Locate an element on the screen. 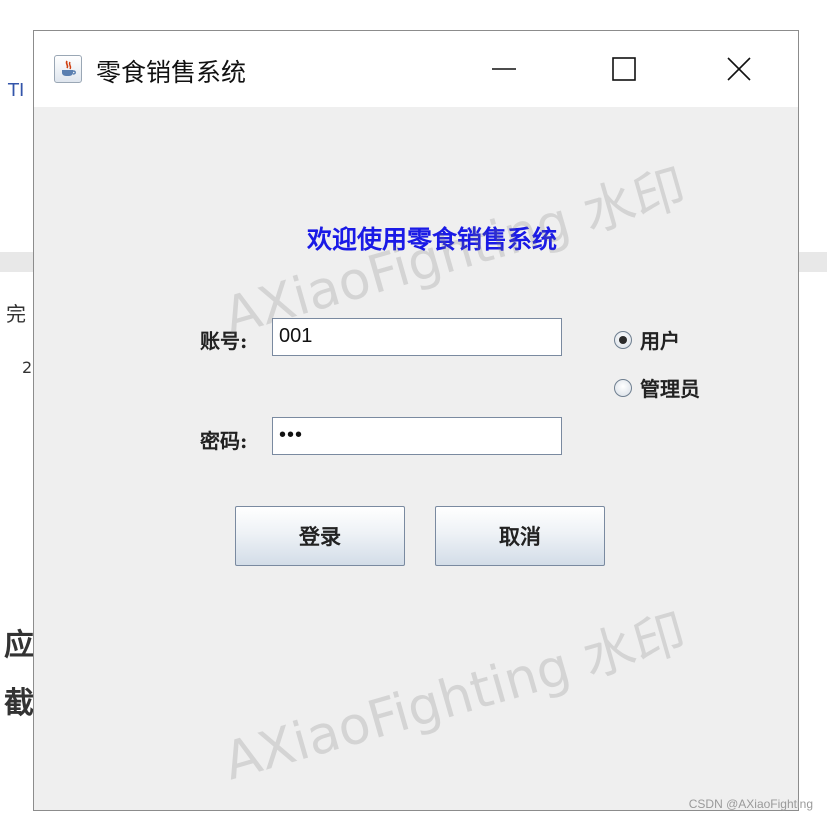 Image resolution: width=827 pixels, height=819 pixels. role-option-admin: 管理员 is located at coordinates (657, 387).